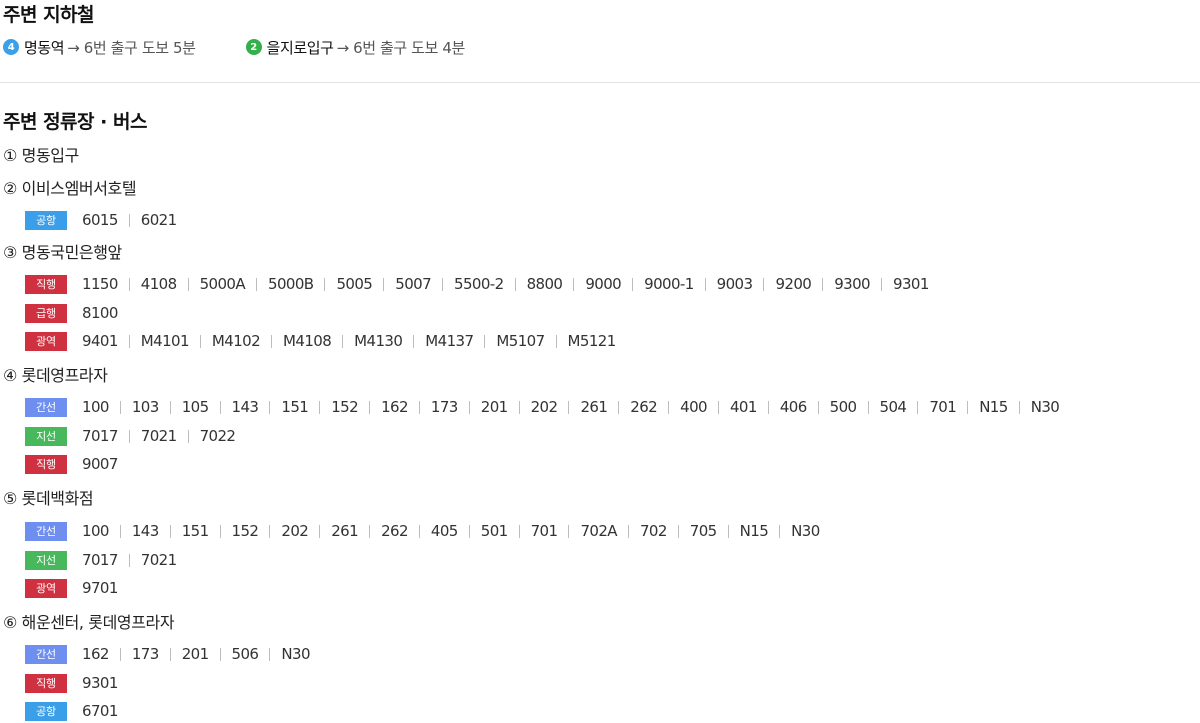 The image size is (1200, 723). I want to click on bus-number: 5005, so click(353, 283).